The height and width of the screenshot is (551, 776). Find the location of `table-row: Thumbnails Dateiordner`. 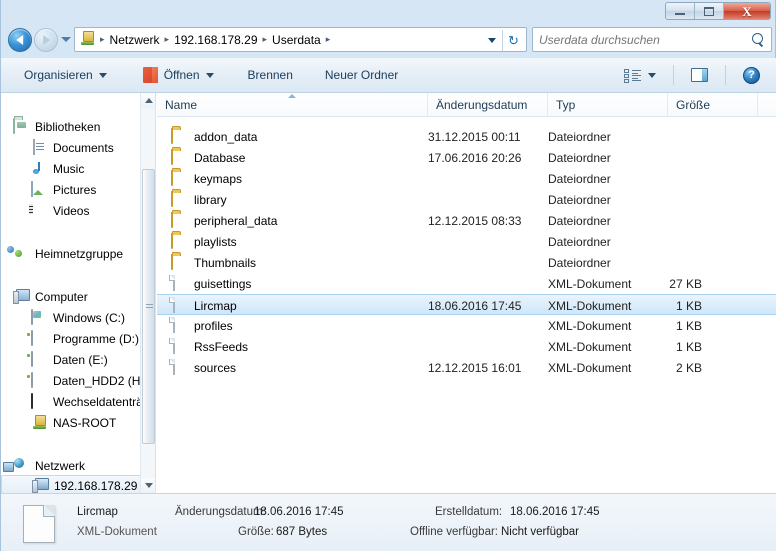

table-row: Thumbnails Dateiordner is located at coordinates (466, 262).